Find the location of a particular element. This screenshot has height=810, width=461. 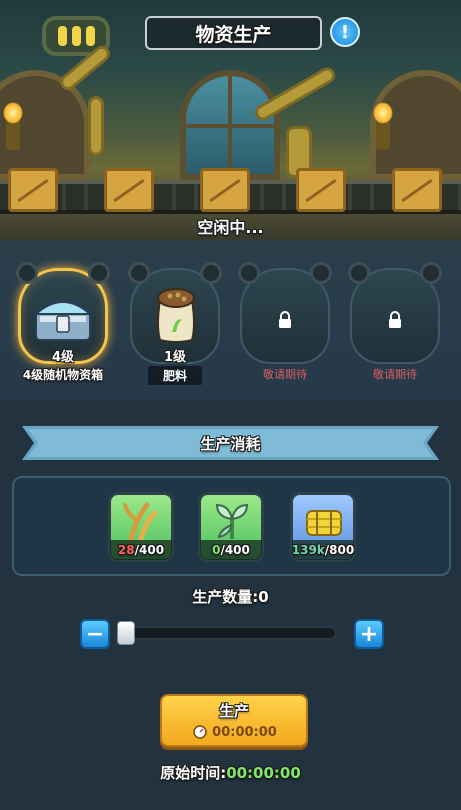

decrease-quantity-button: − is located at coordinates (95, 634).